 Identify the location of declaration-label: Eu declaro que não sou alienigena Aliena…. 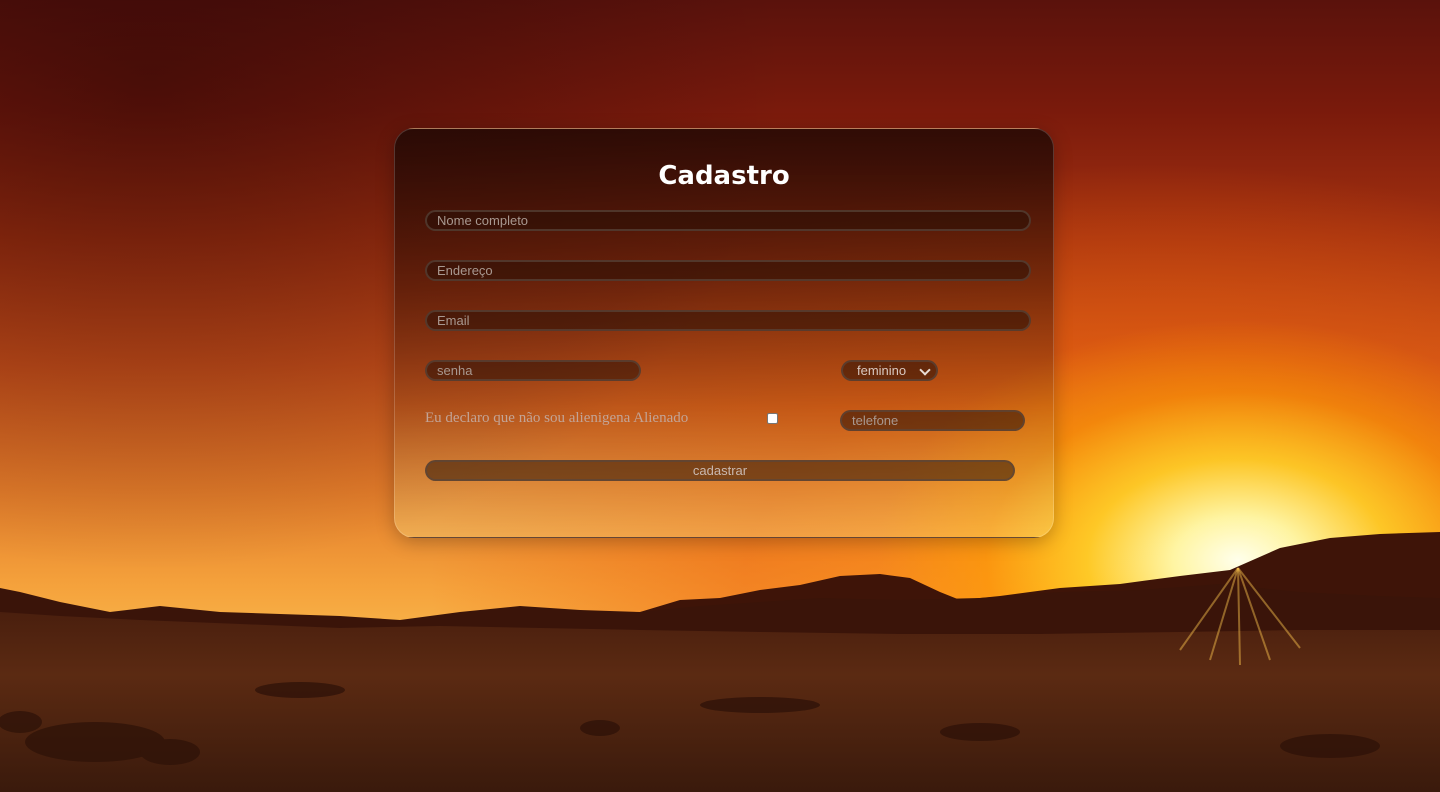
(557, 418).